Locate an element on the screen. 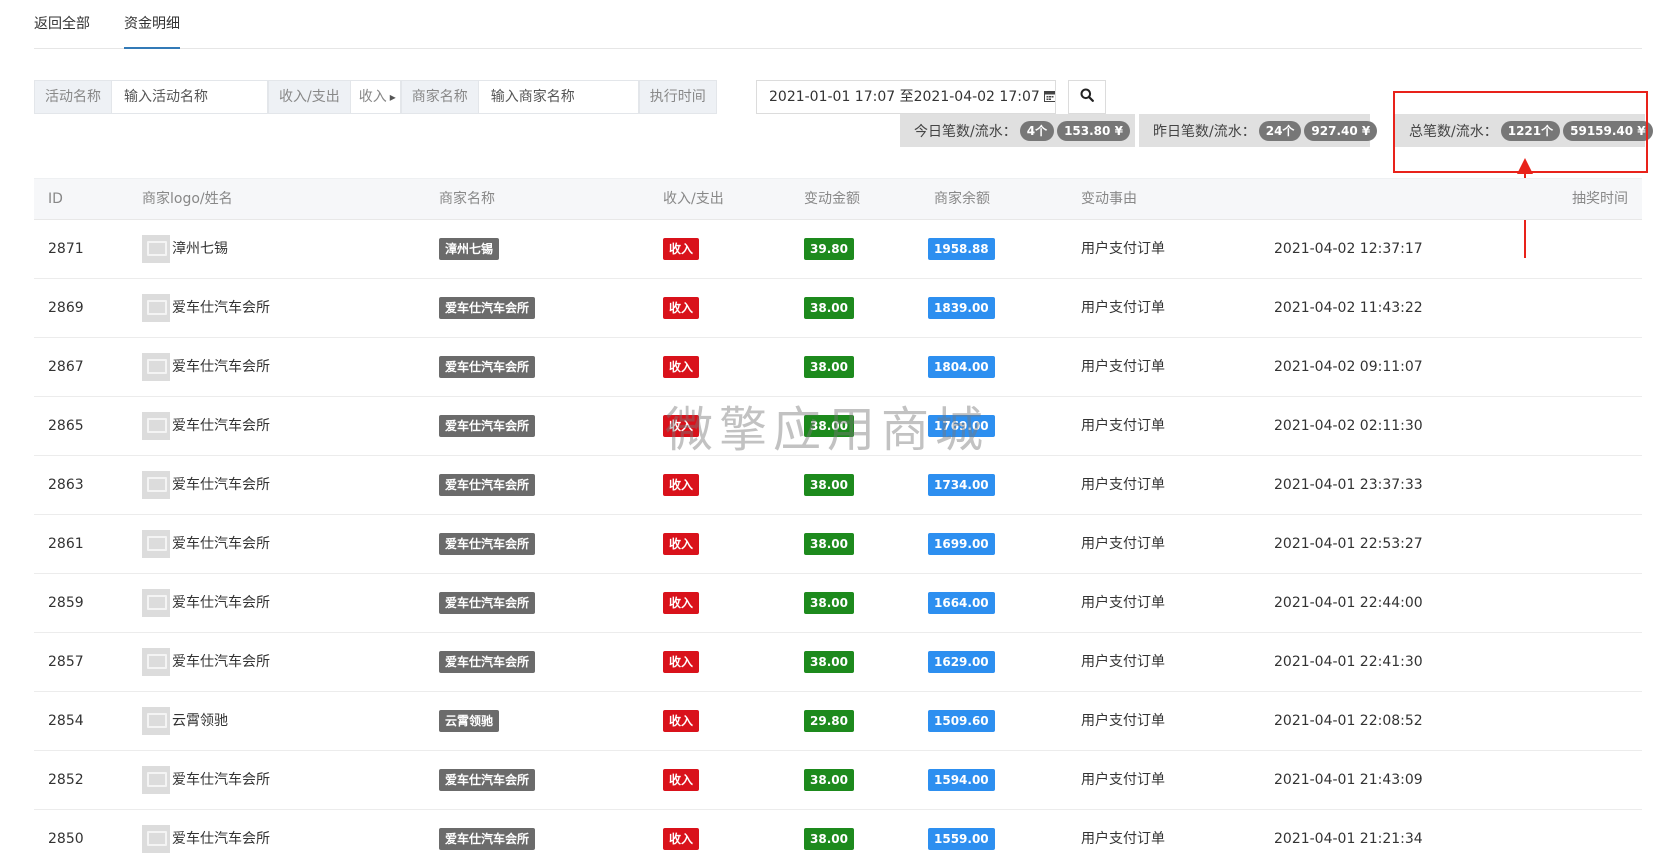 The image size is (1664, 853). row-id: 2857 is located at coordinates (66, 662).